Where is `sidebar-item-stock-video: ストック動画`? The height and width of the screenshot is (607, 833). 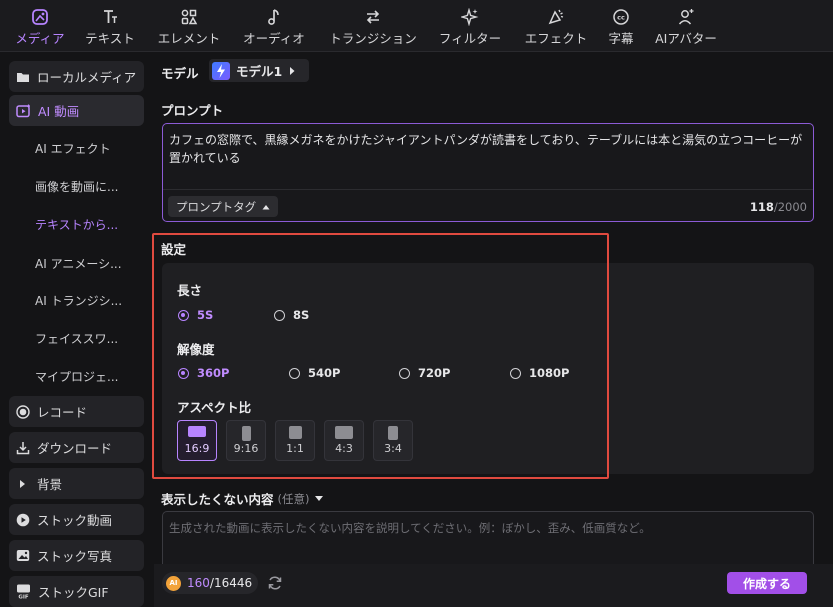
sidebar-item-stock-video: ストック動画 is located at coordinates (76, 519).